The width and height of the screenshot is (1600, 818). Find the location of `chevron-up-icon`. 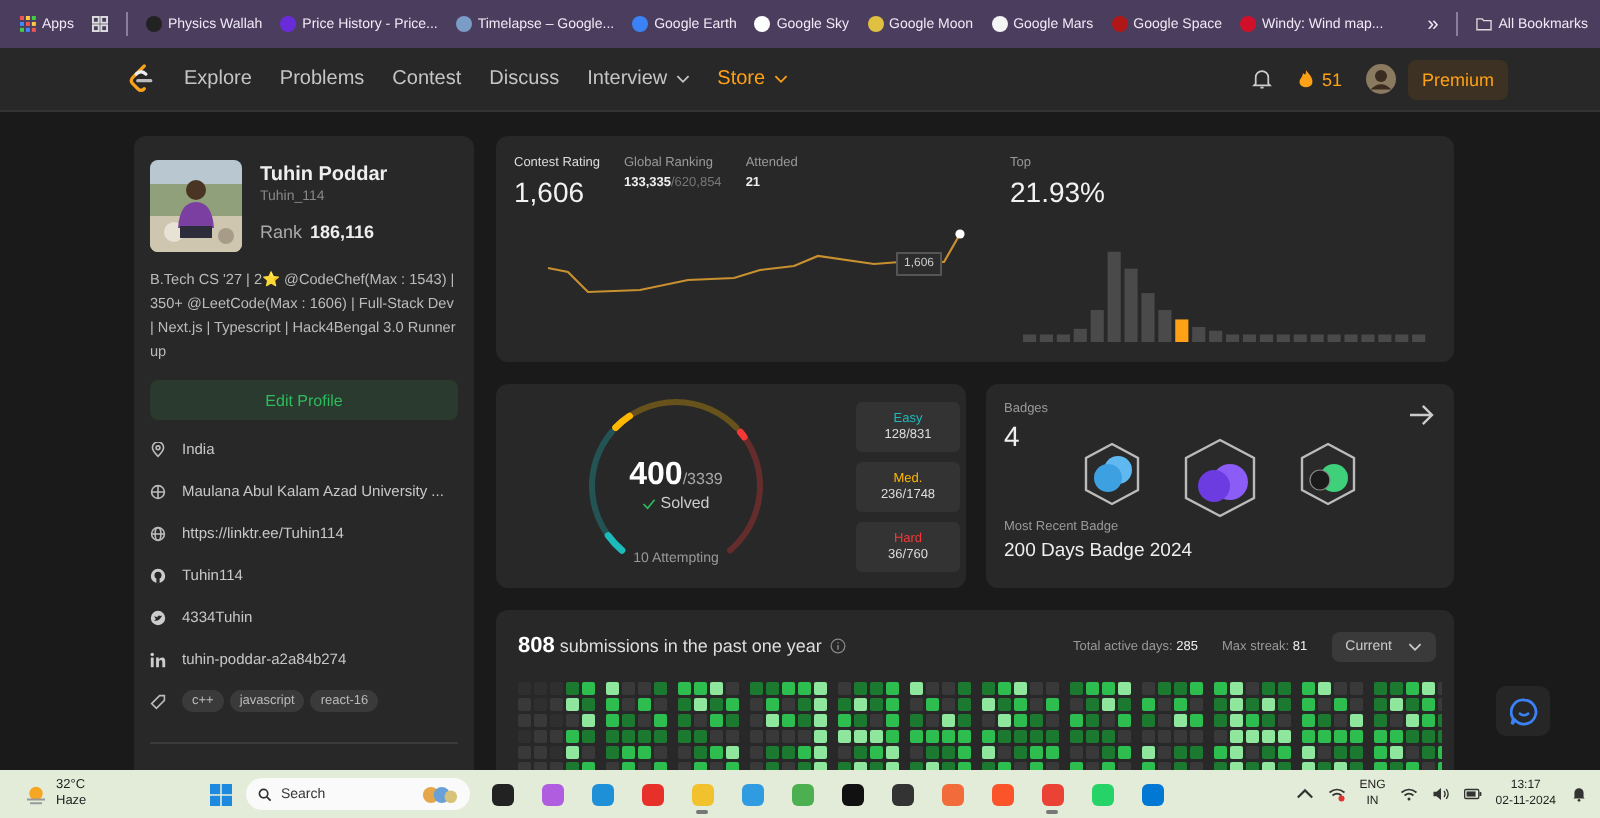

chevron-up-icon is located at coordinates (1304, 794).